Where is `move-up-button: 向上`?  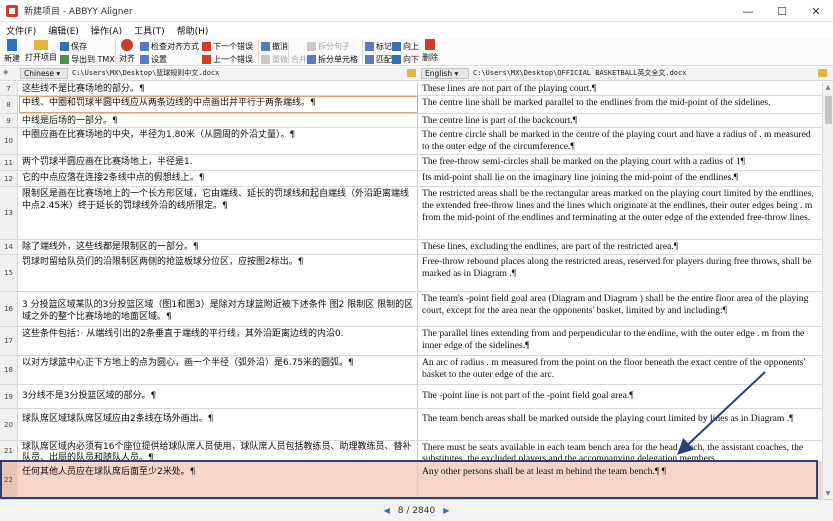
move-up-button: 向上 is located at coordinates (405, 46).